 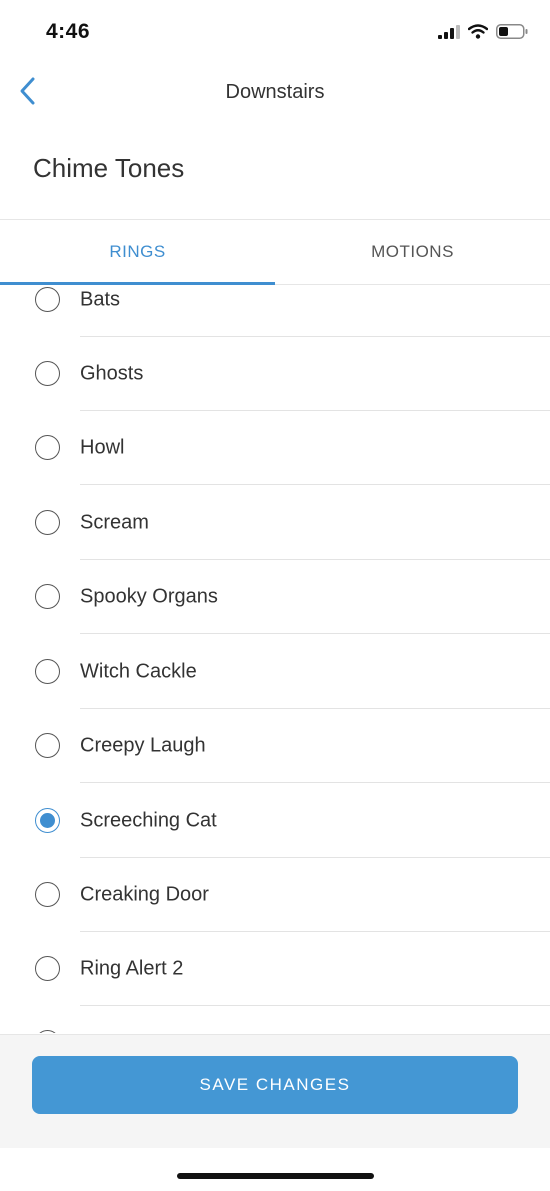 I want to click on tone-label: Bats, so click(x=100, y=299).